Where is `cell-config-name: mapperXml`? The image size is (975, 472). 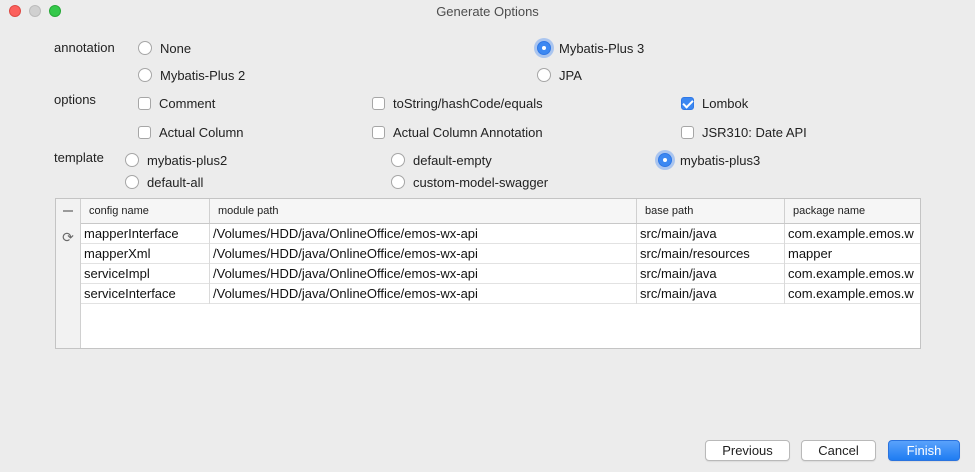 cell-config-name: mapperXml is located at coordinates (145, 254).